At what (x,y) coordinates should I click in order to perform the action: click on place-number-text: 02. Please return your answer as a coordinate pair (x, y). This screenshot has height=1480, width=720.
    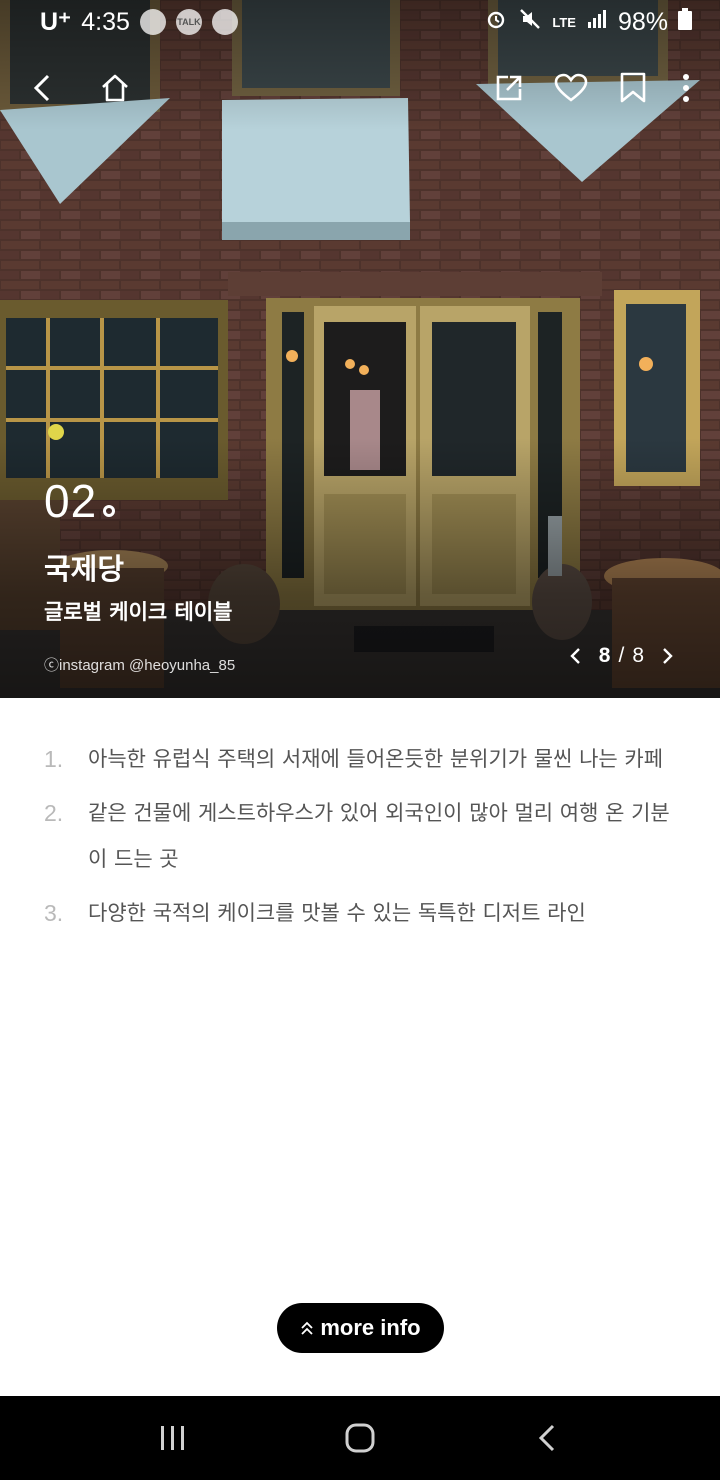
    Looking at the image, I should click on (71, 501).